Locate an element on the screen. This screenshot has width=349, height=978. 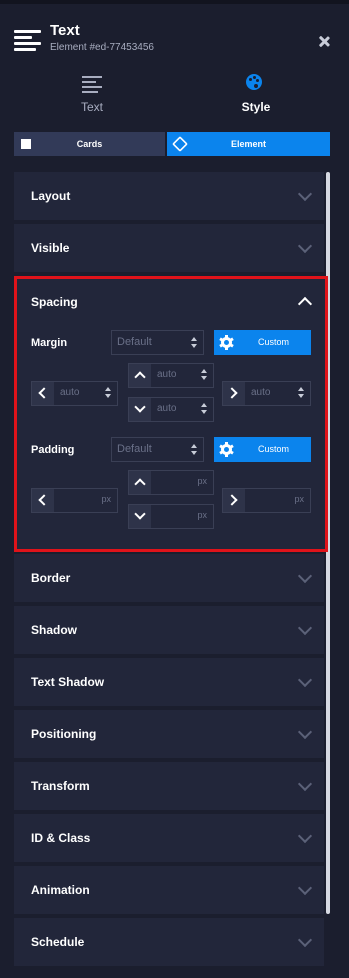
panel-id-class: ID & Class is located at coordinates (169, 838).